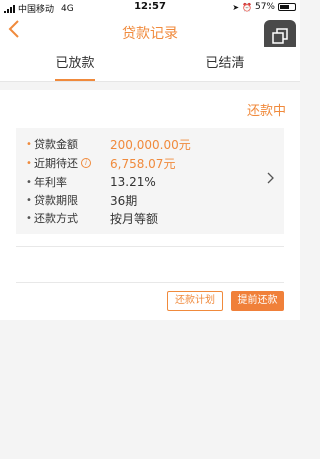  I want to click on battery-percent: 57%, so click(264, 7).